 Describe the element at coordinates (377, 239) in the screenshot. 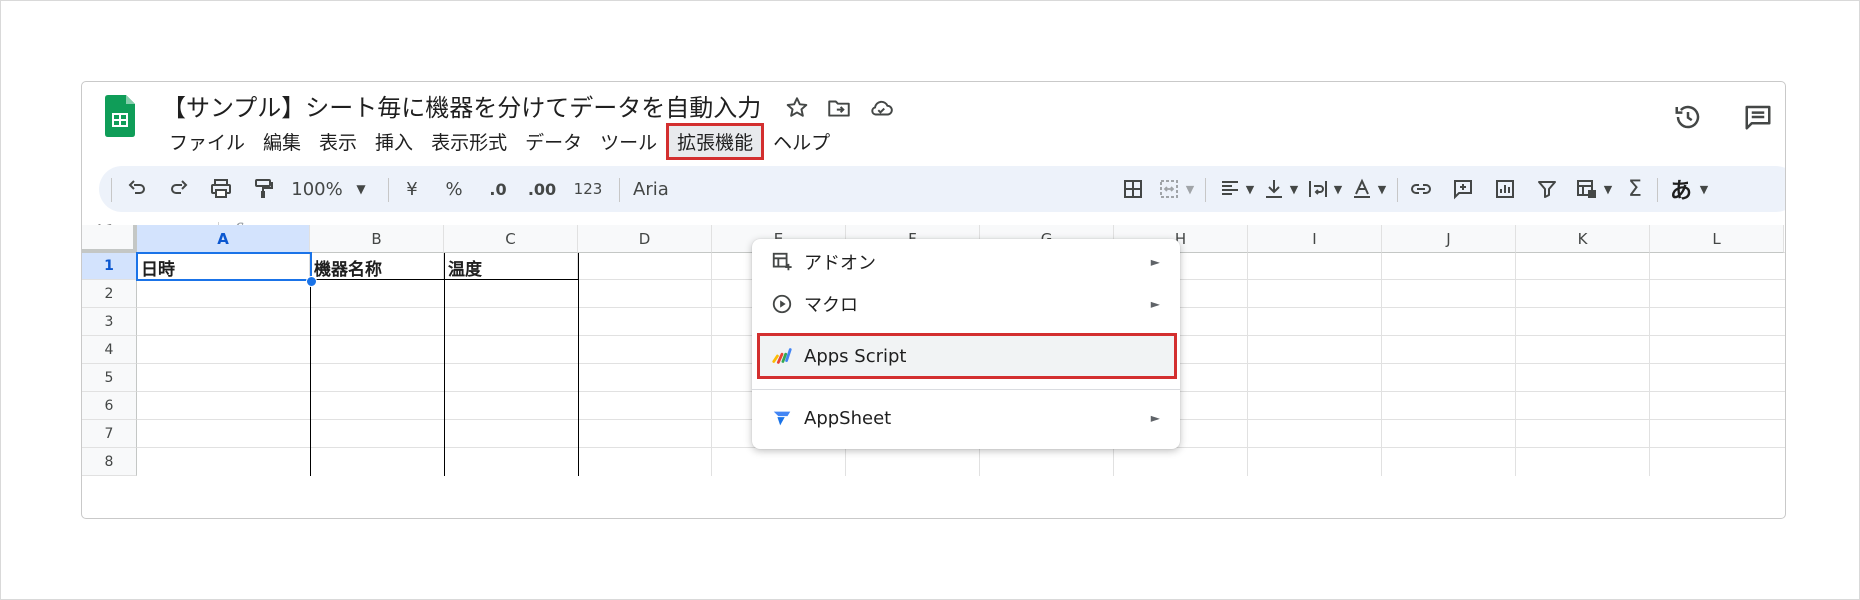

I see `column-header-b: B` at that location.